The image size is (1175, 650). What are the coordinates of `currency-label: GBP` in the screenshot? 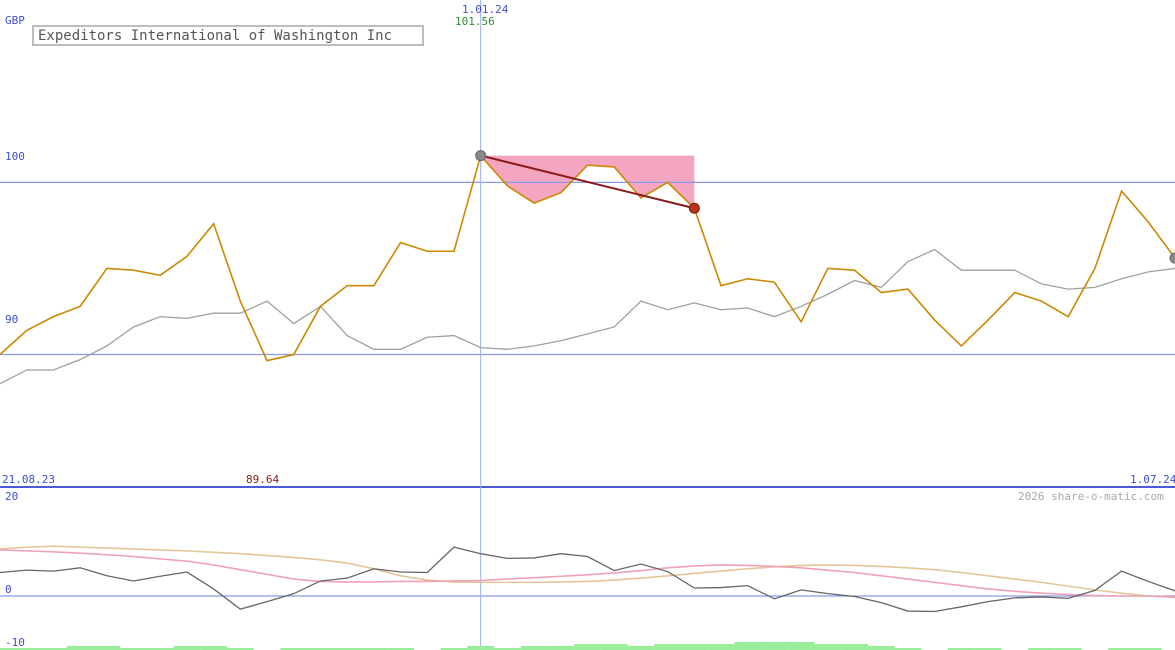 It's located at (15, 20).